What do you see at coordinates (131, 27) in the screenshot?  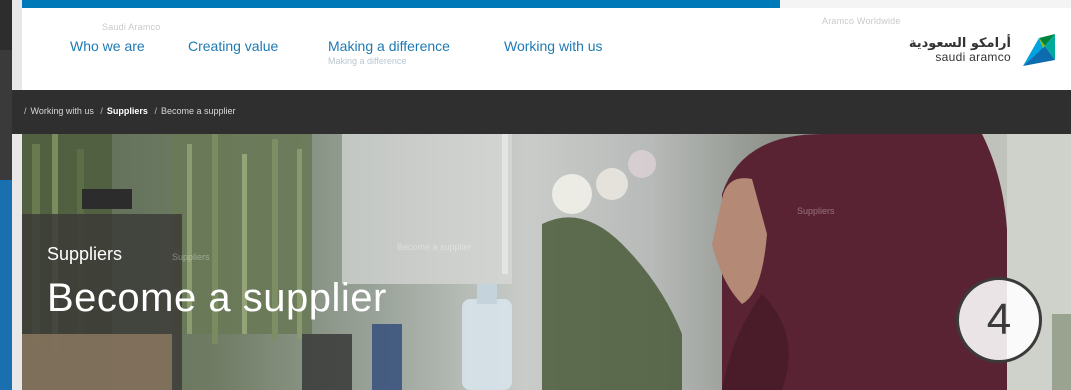 I see `header-faint-label-left: Saudi Aramco` at bounding box center [131, 27].